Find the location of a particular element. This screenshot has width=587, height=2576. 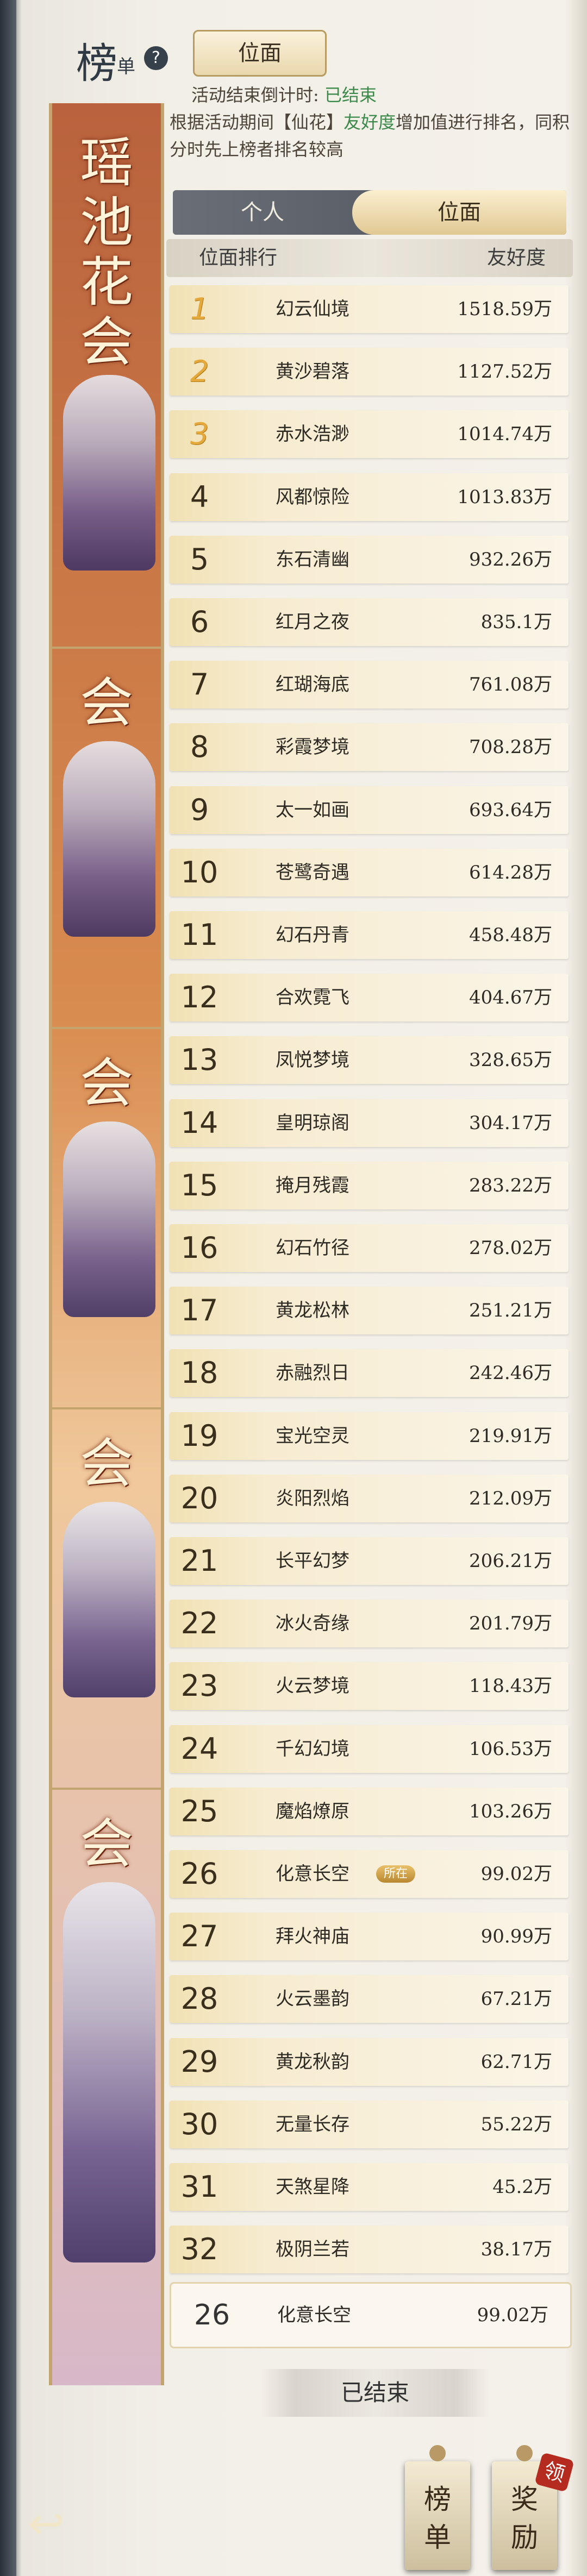

friendship-score: 106.53万 is located at coordinates (511, 1749).